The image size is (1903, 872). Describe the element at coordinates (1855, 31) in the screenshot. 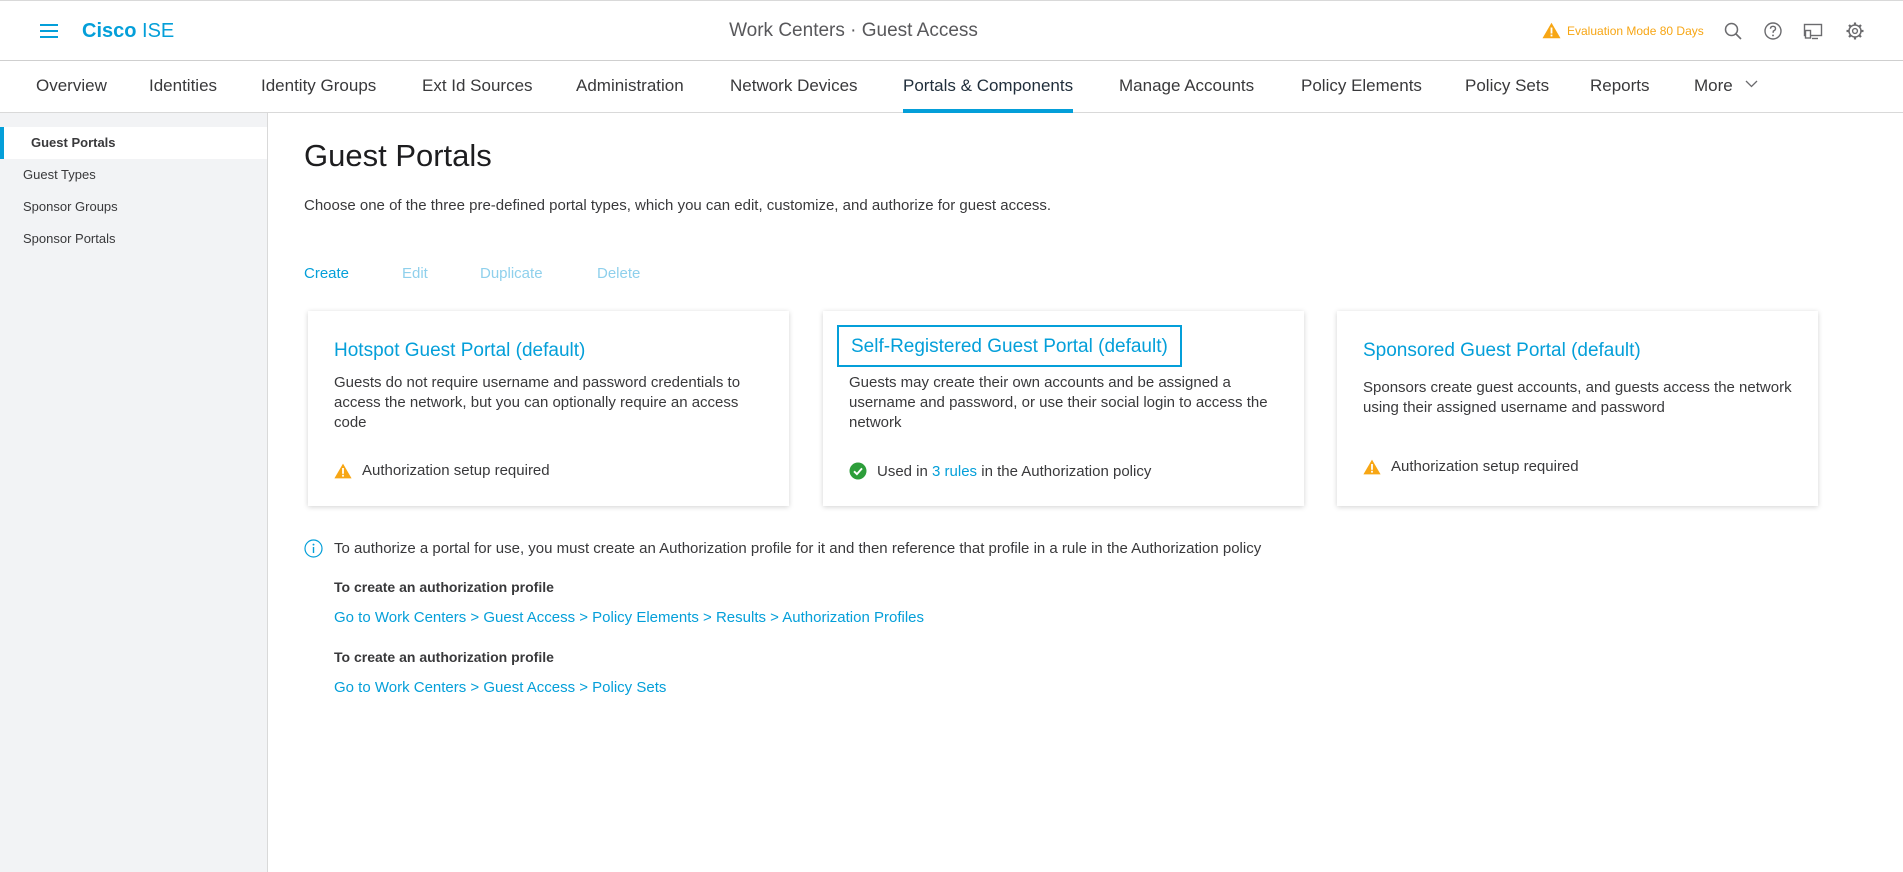

I see `settings-icon` at that location.